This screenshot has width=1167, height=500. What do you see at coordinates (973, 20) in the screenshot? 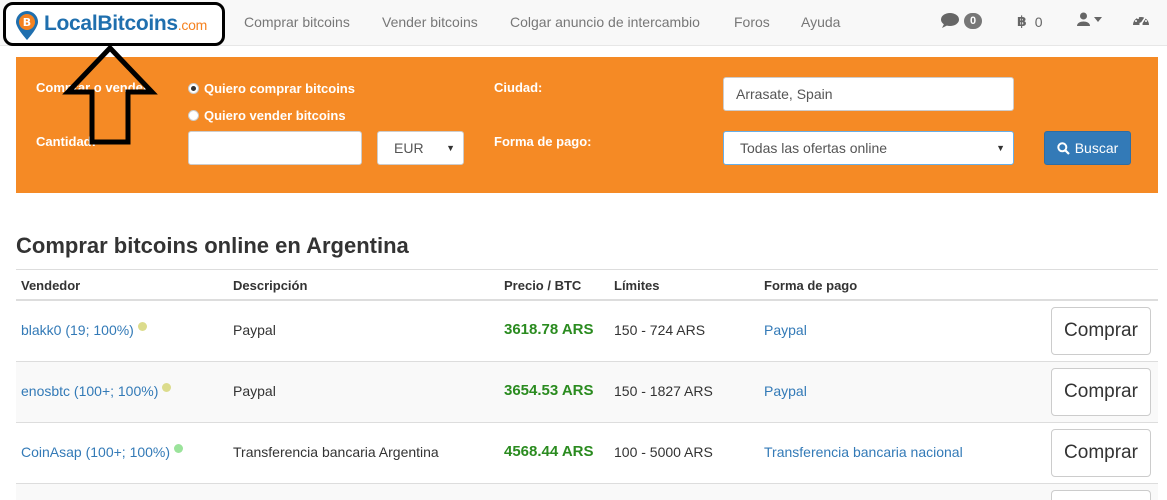
I see `messages-badge: 0` at bounding box center [973, 20].